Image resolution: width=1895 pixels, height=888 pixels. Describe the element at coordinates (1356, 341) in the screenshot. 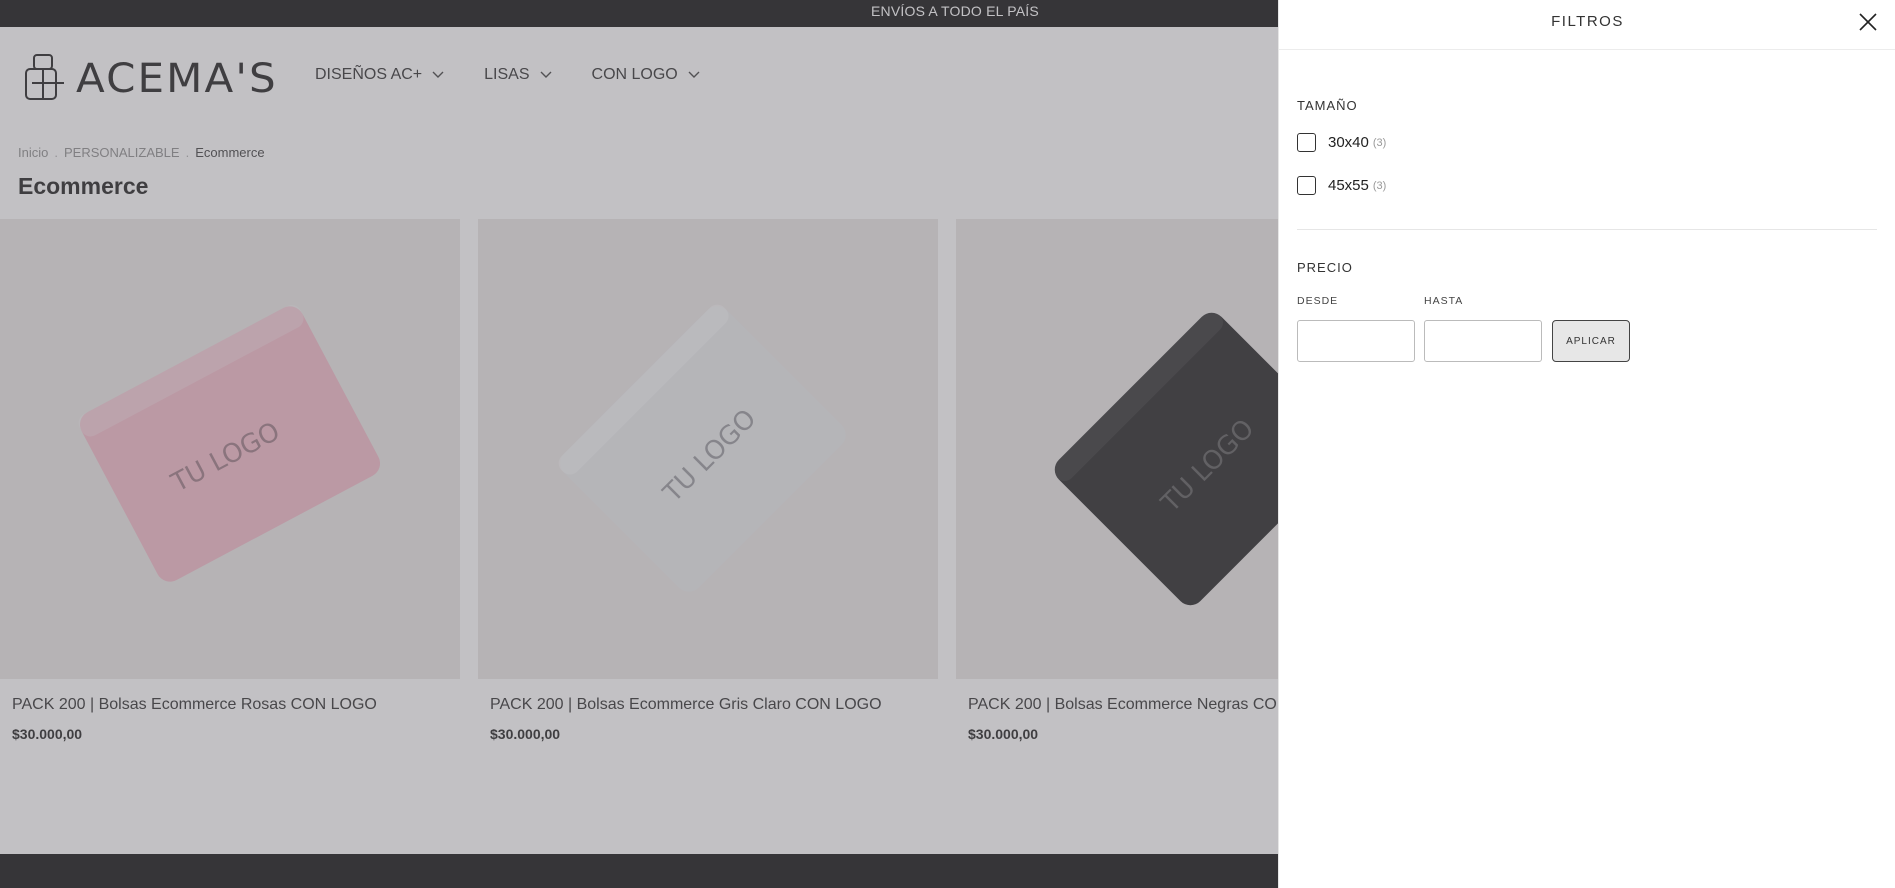

I see `price-from-input` at that location.